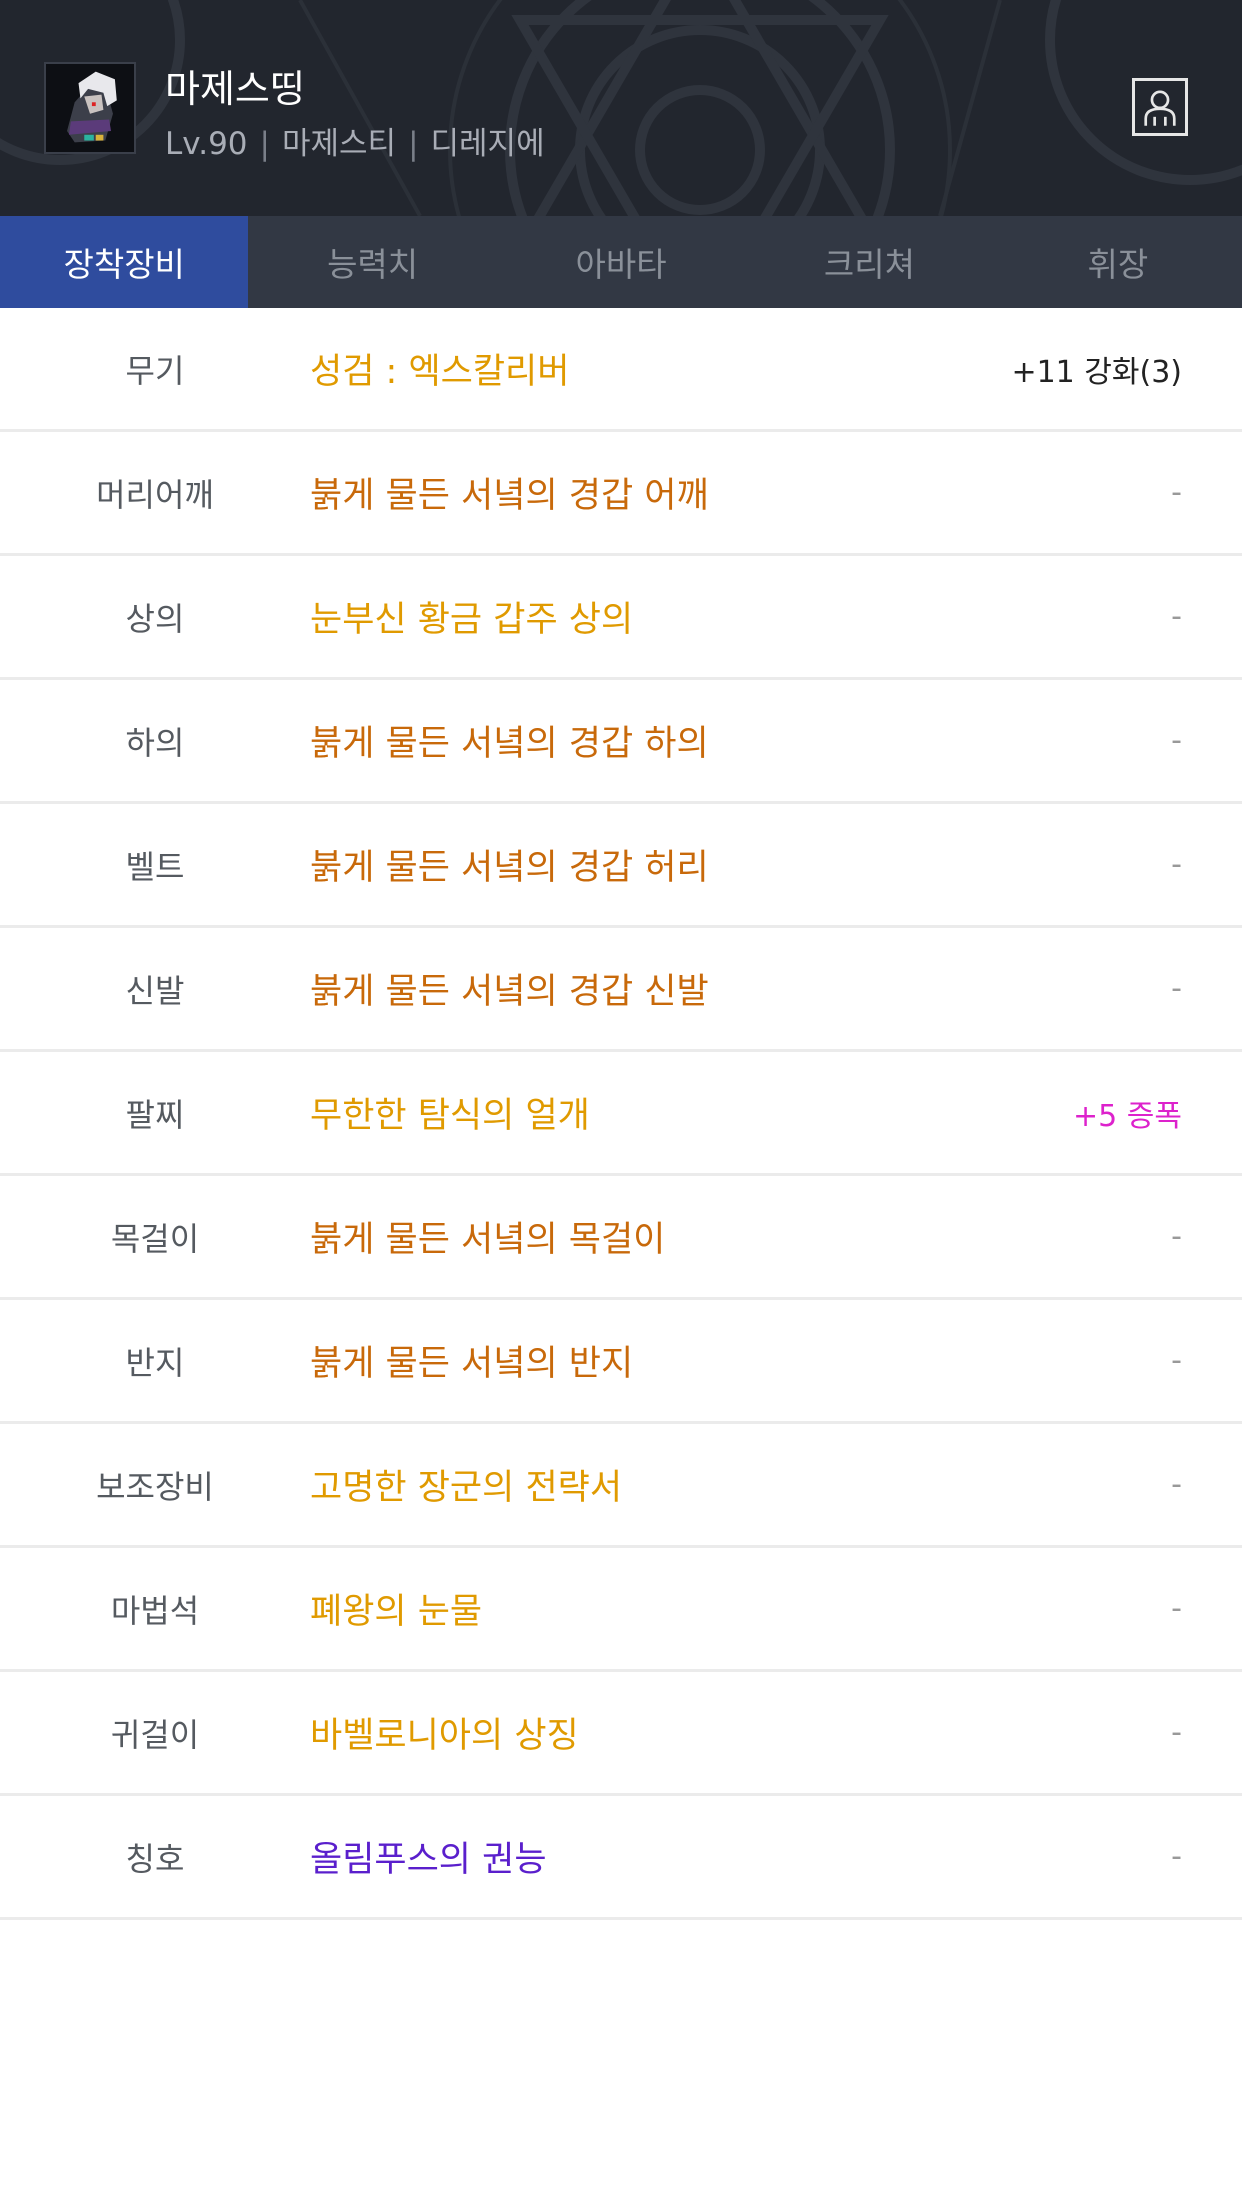 The height and width of the screenshot is (2208, 1242). Describe the element at coordinates (440, 372) in the screenshot. I see `item-name: 성검 : 엑스칼리버` at that location.